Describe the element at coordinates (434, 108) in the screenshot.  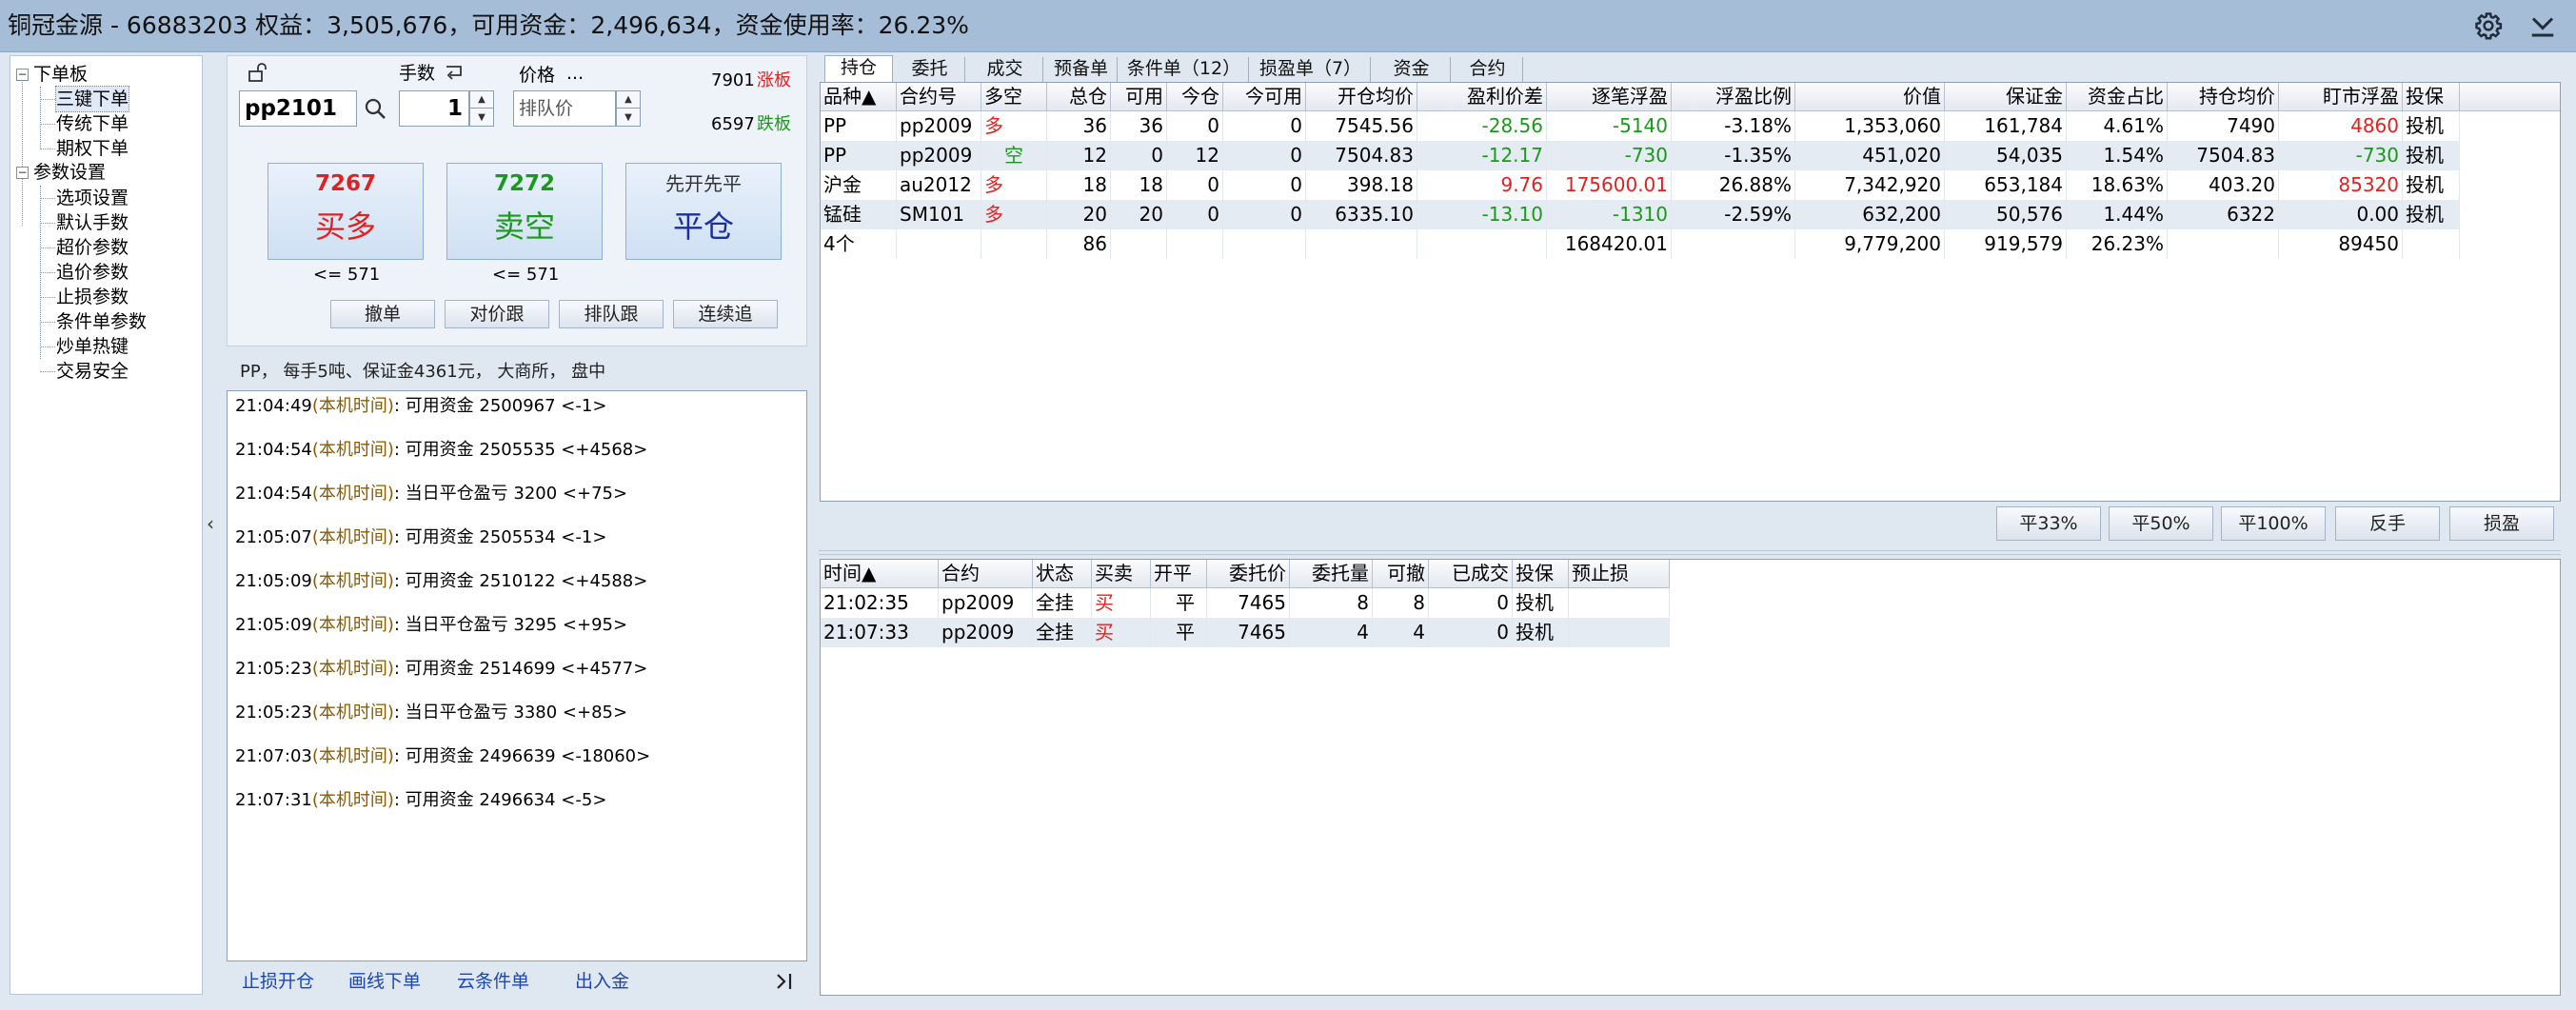
I see `quantity-input: 1` at that location.